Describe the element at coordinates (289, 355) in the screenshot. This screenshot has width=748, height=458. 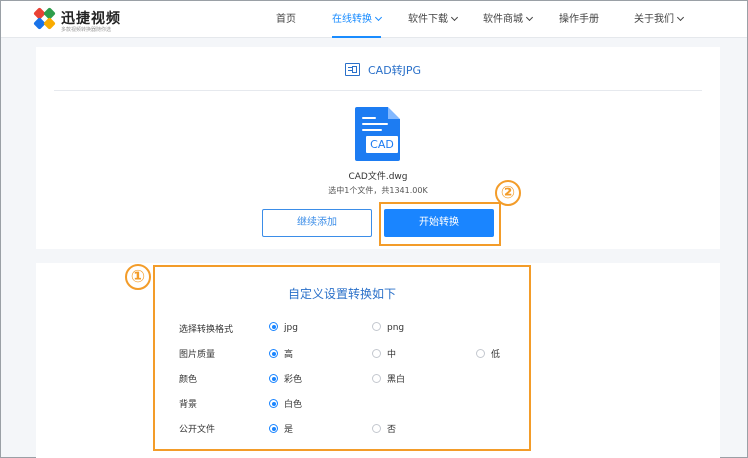
I see `option-label: 高` at that location.